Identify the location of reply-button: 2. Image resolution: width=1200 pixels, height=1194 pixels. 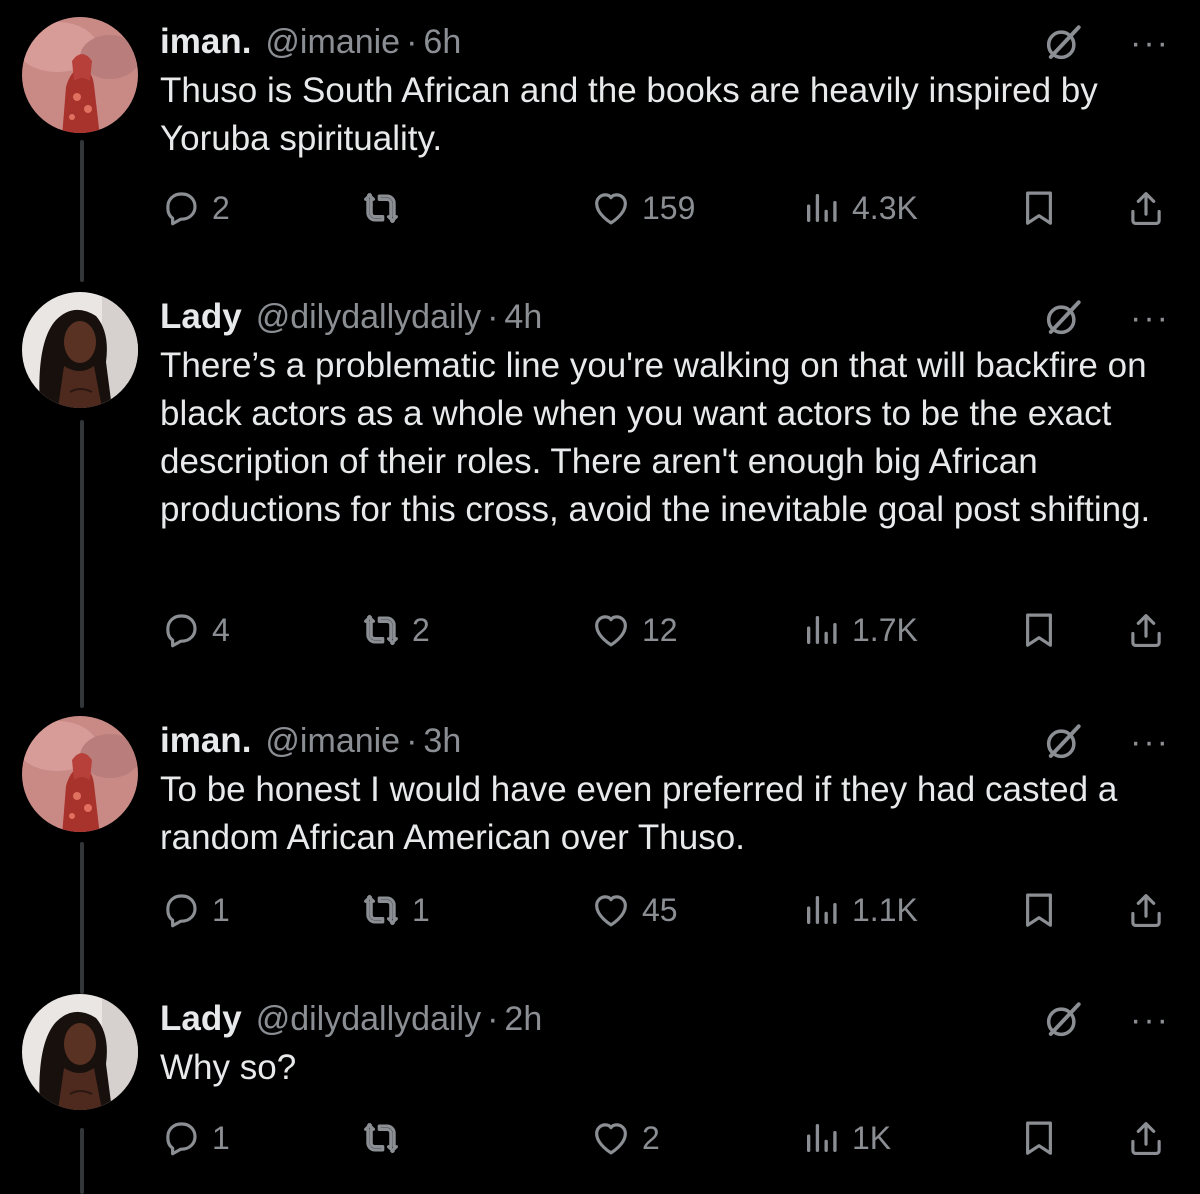
(195, 208).